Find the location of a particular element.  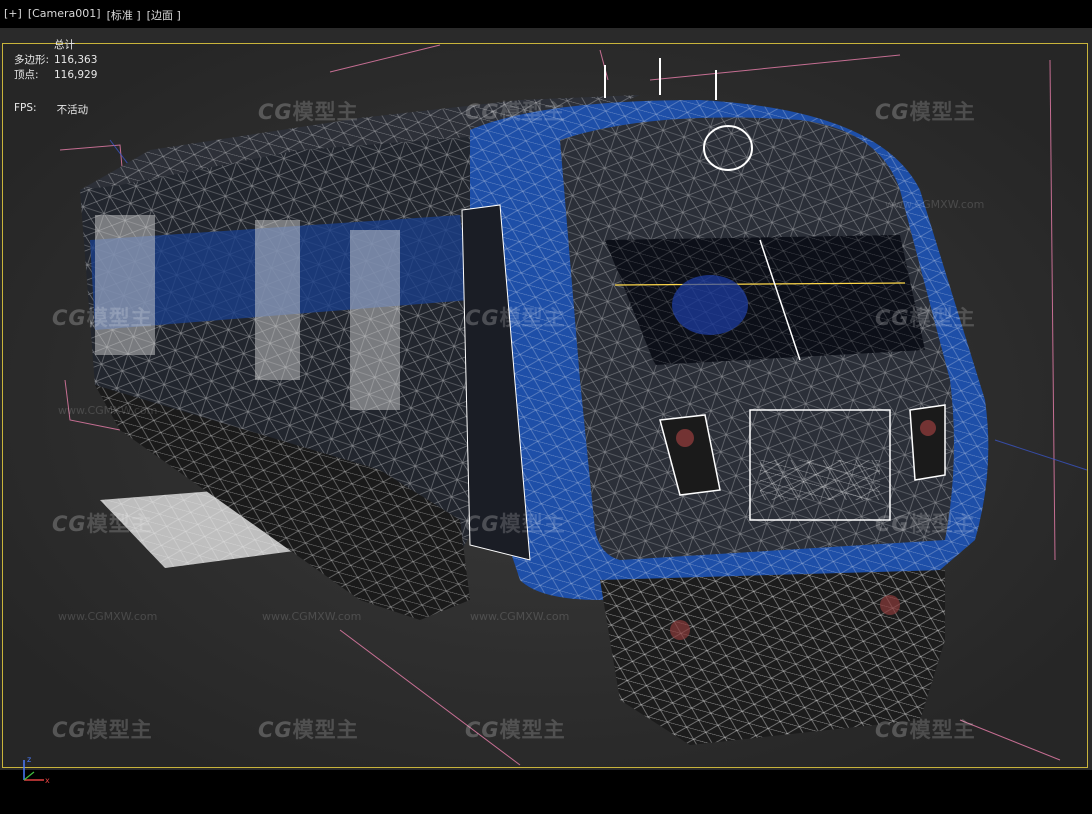

fps-value: 不活动 is located at coordinates (72, 110).